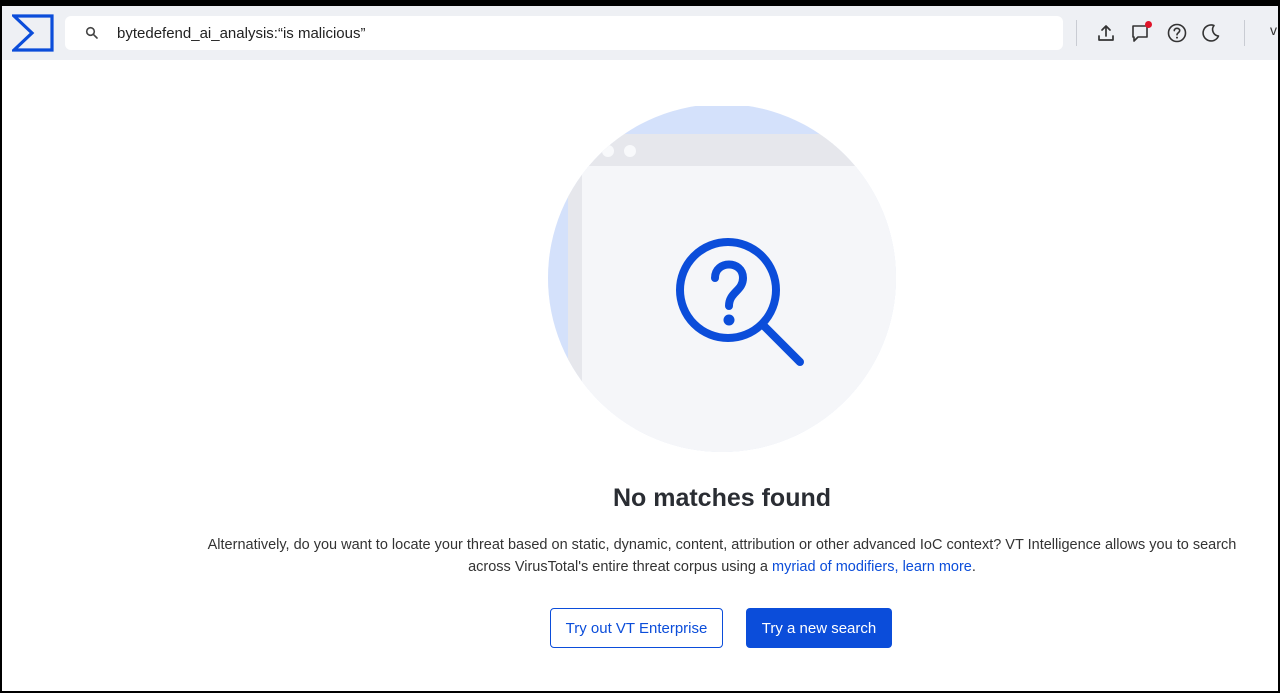 This screenshot has width=1280, height=693. I want to click on upload-button, so click(1106, 33).